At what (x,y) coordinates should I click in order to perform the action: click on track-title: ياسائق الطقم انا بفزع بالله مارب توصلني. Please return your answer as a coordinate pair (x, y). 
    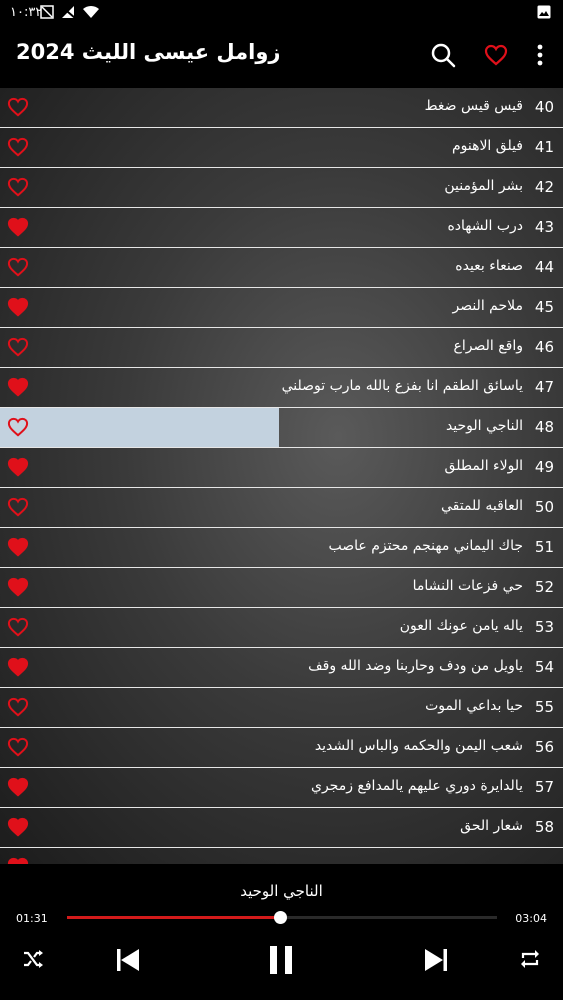
    Looking at the image, I should click on (402, 386).